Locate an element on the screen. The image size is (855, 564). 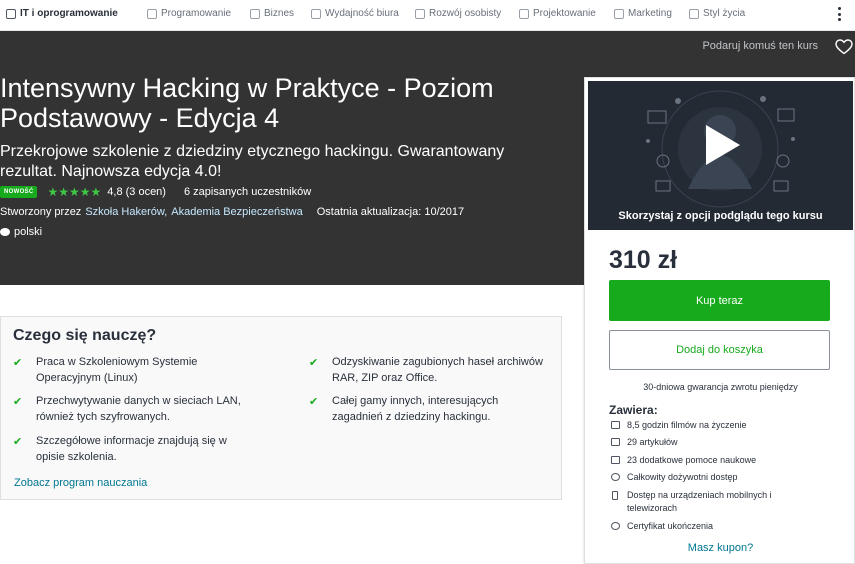
nav-item-label: Wydajność biura is located at coordinates (362, 13).